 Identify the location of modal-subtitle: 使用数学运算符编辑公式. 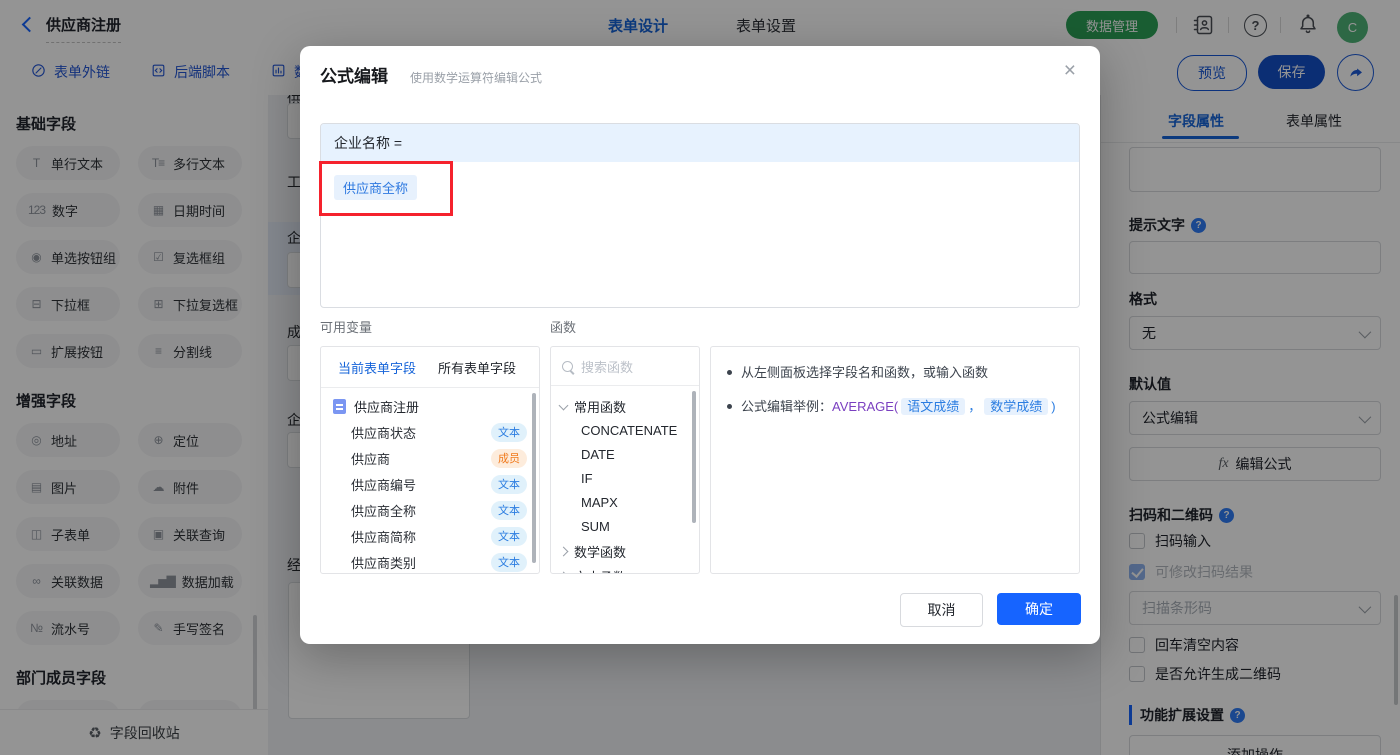
(476, 78).